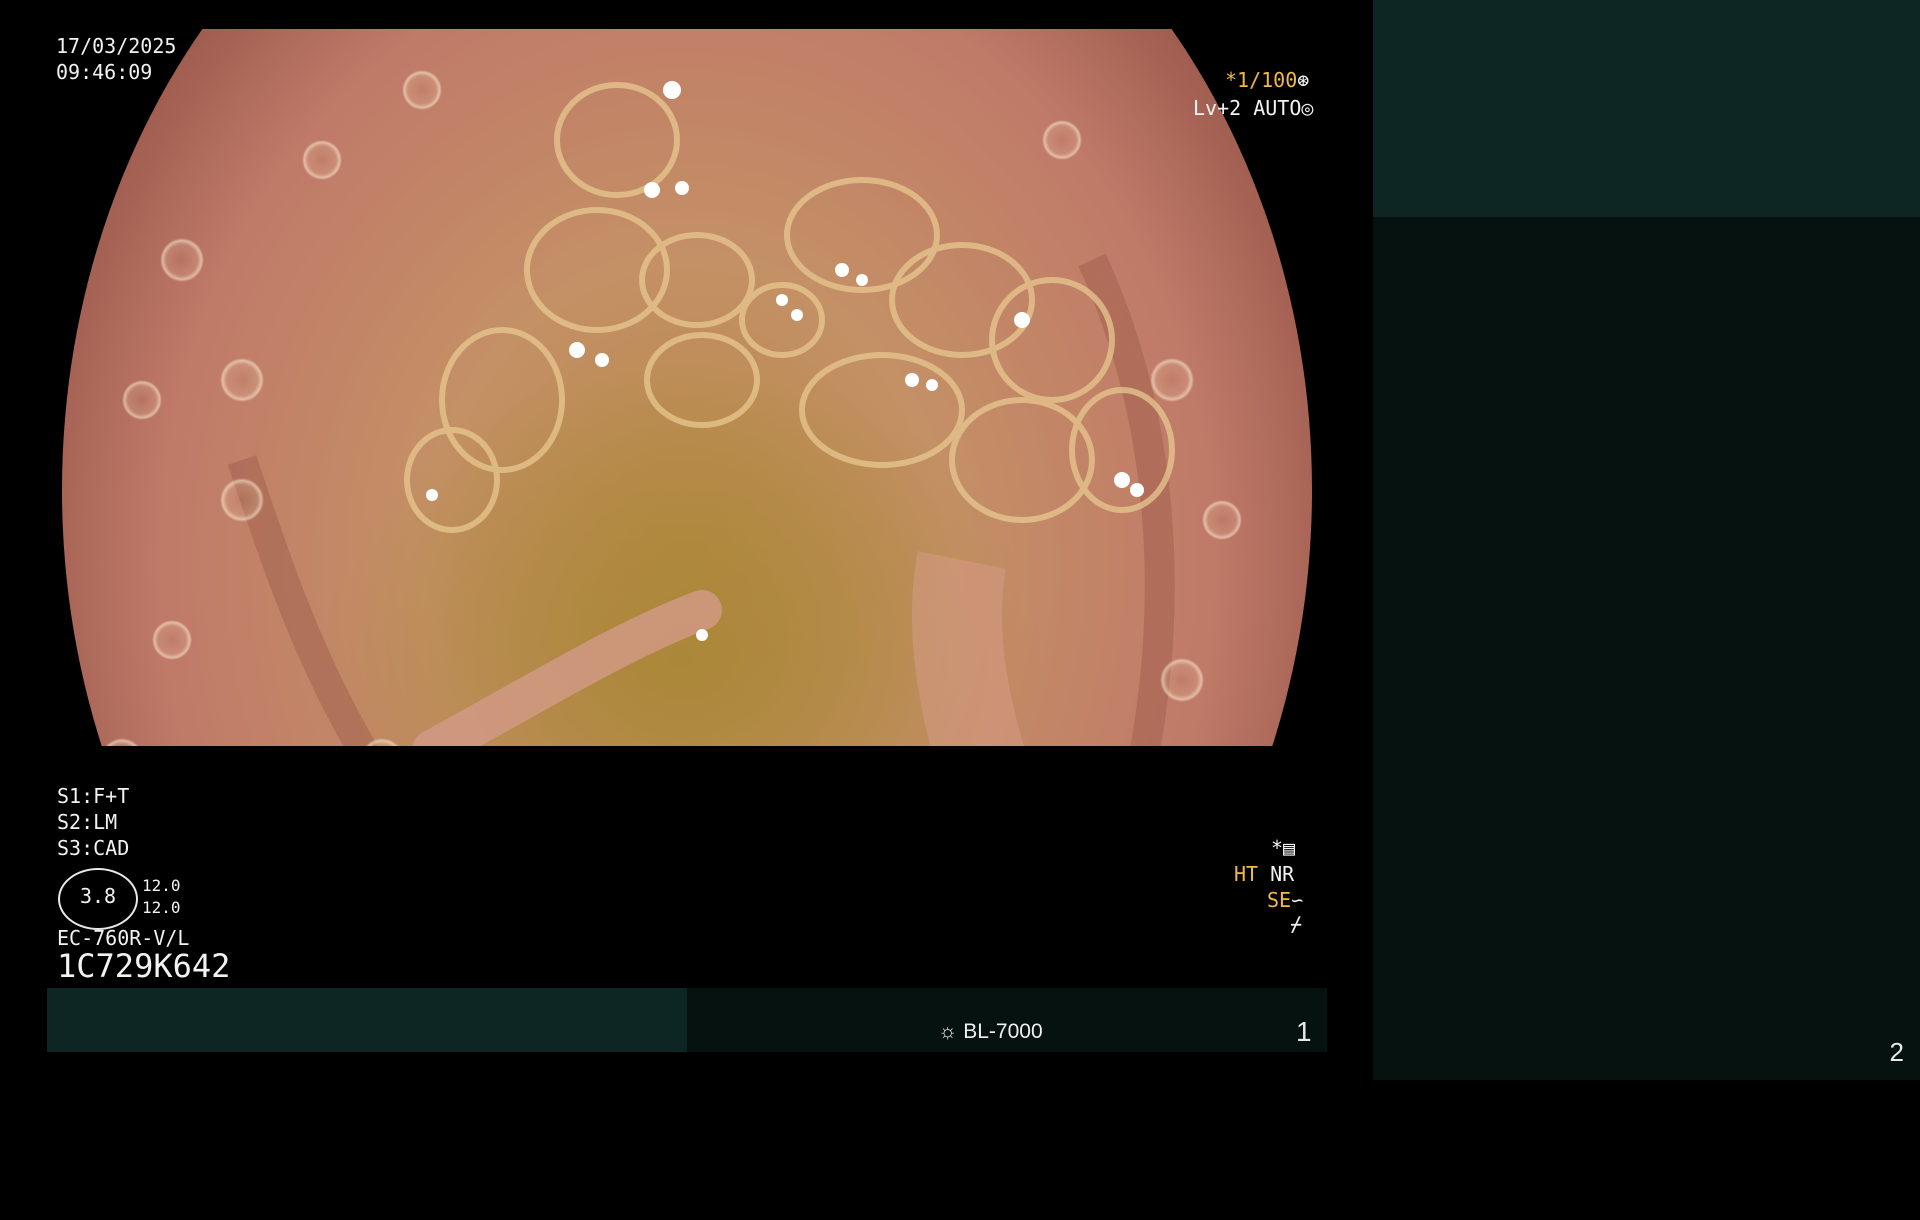  What do you see at coordinates (1003, 1031) in the screenshot?
I see `light-source-text: BL-7000` at bounding box center [1003, 1031].